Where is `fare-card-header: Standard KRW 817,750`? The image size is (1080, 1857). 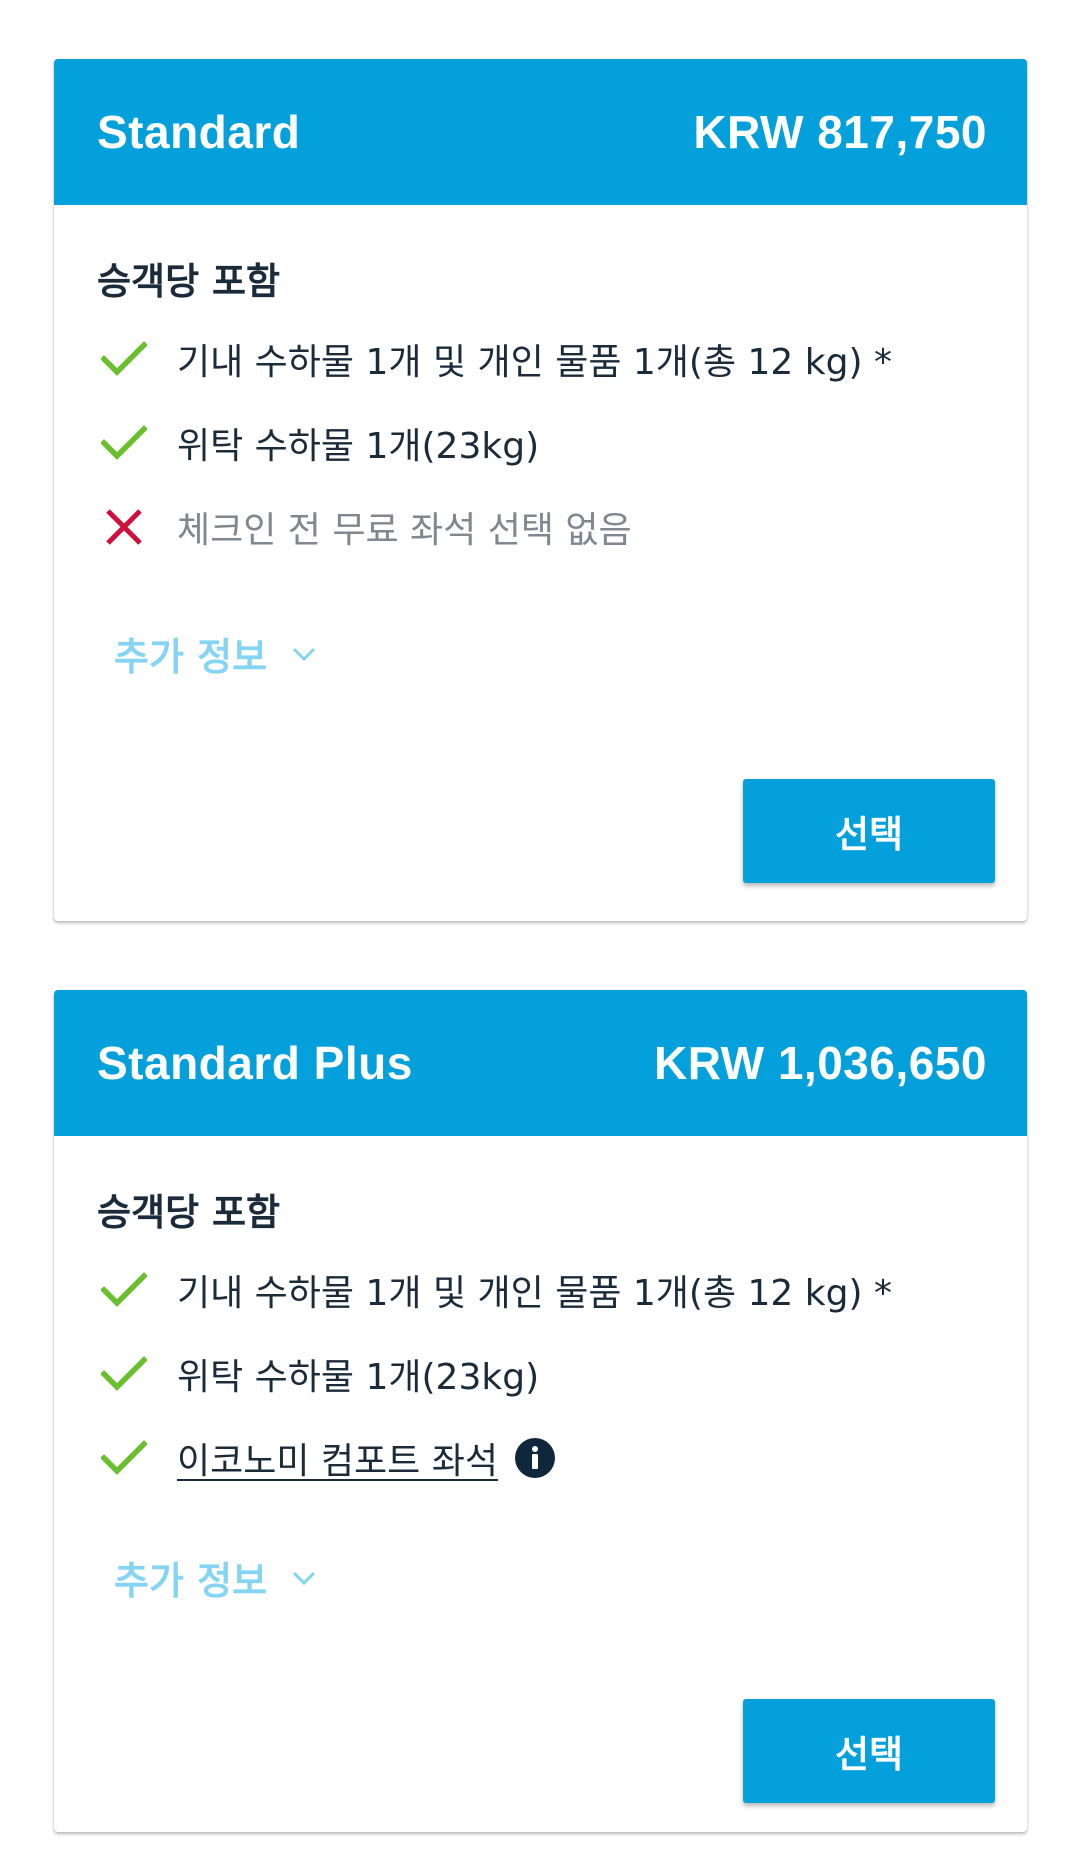
fare-card-header: Standard KRW 817,750 is located at coordinates (540, 132).